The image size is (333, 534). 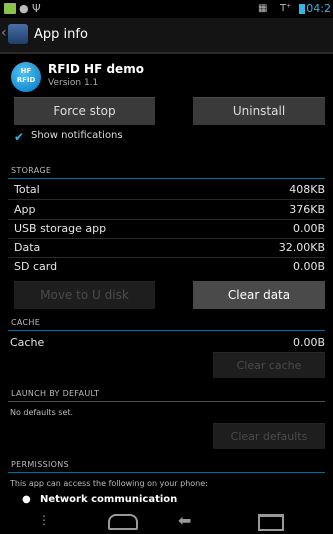 I want to click on cache-value: 0.00B, so click(x=308, y=342).